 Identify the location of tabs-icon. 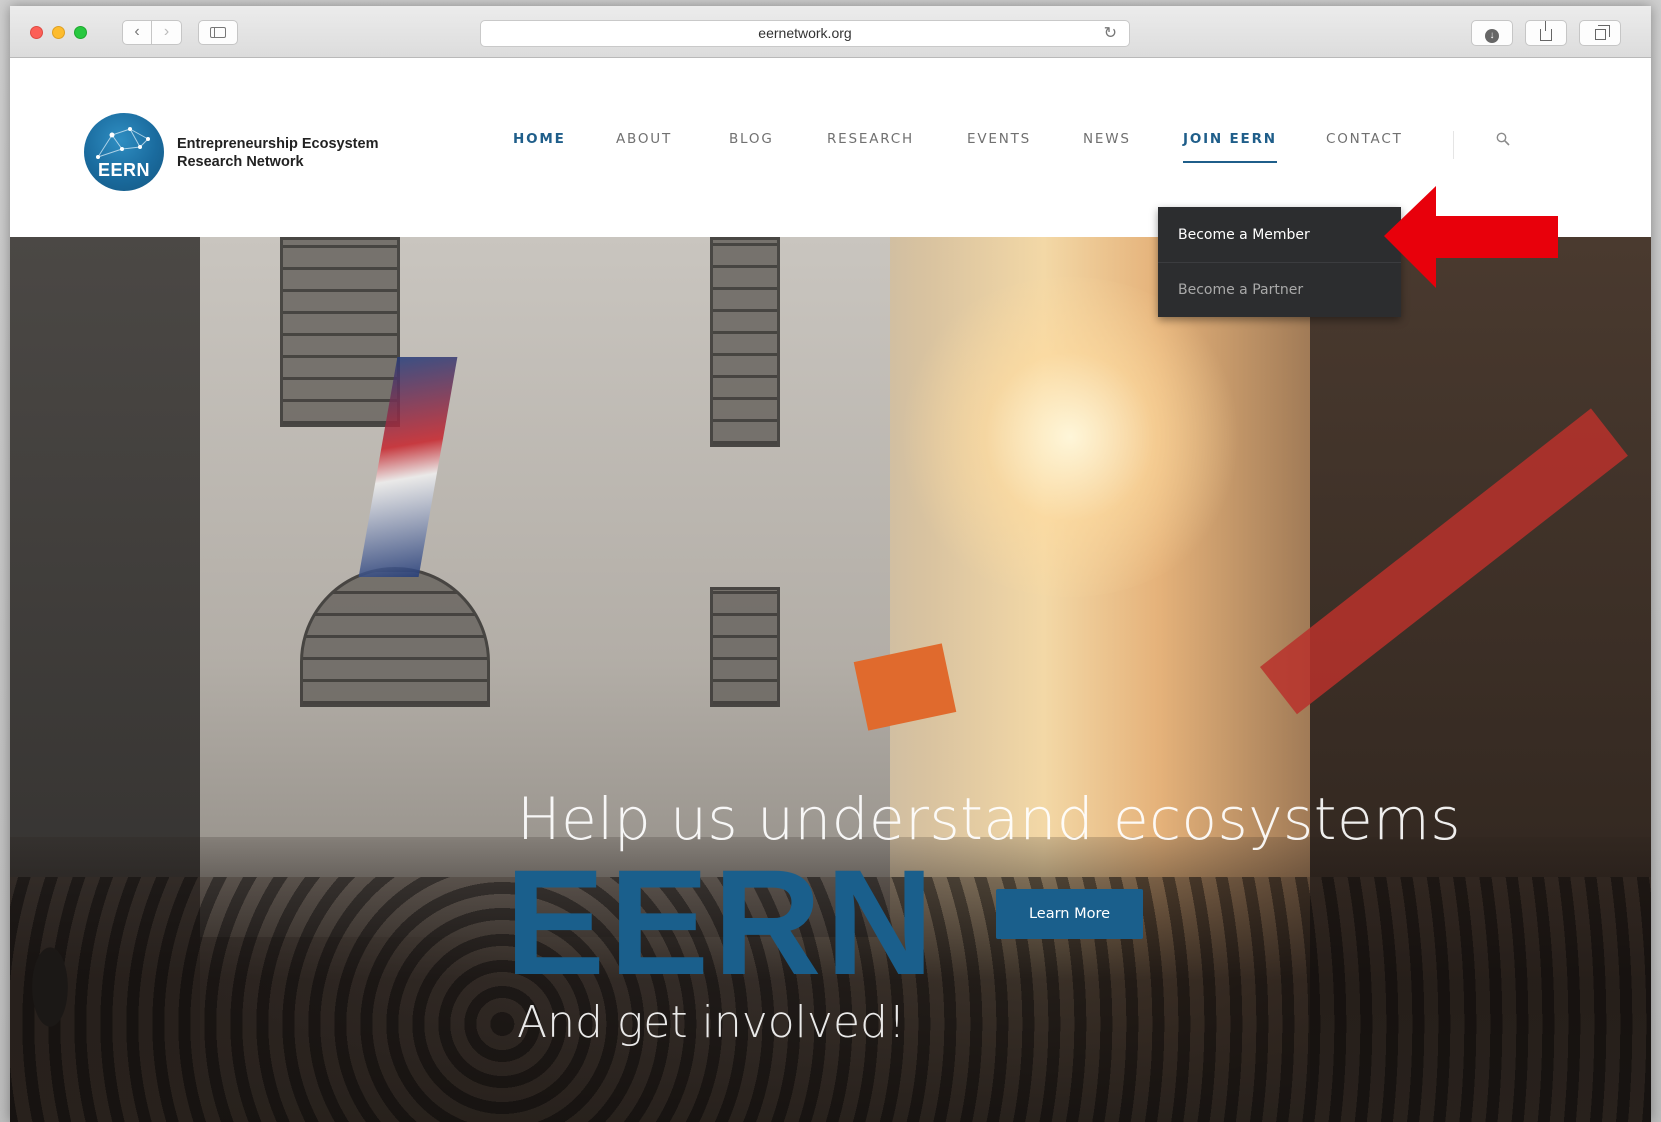
(1602, 32).